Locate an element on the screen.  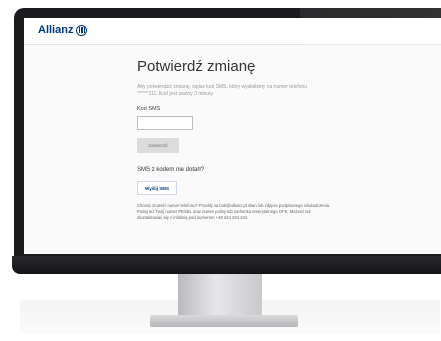
header: Allianz is located at coordinates (232, 31).